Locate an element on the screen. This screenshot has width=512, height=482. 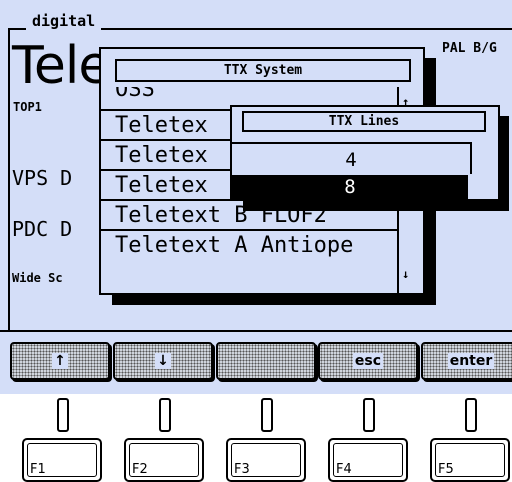
softkey-down-button: ↓ is located at coordinates (163, 361).